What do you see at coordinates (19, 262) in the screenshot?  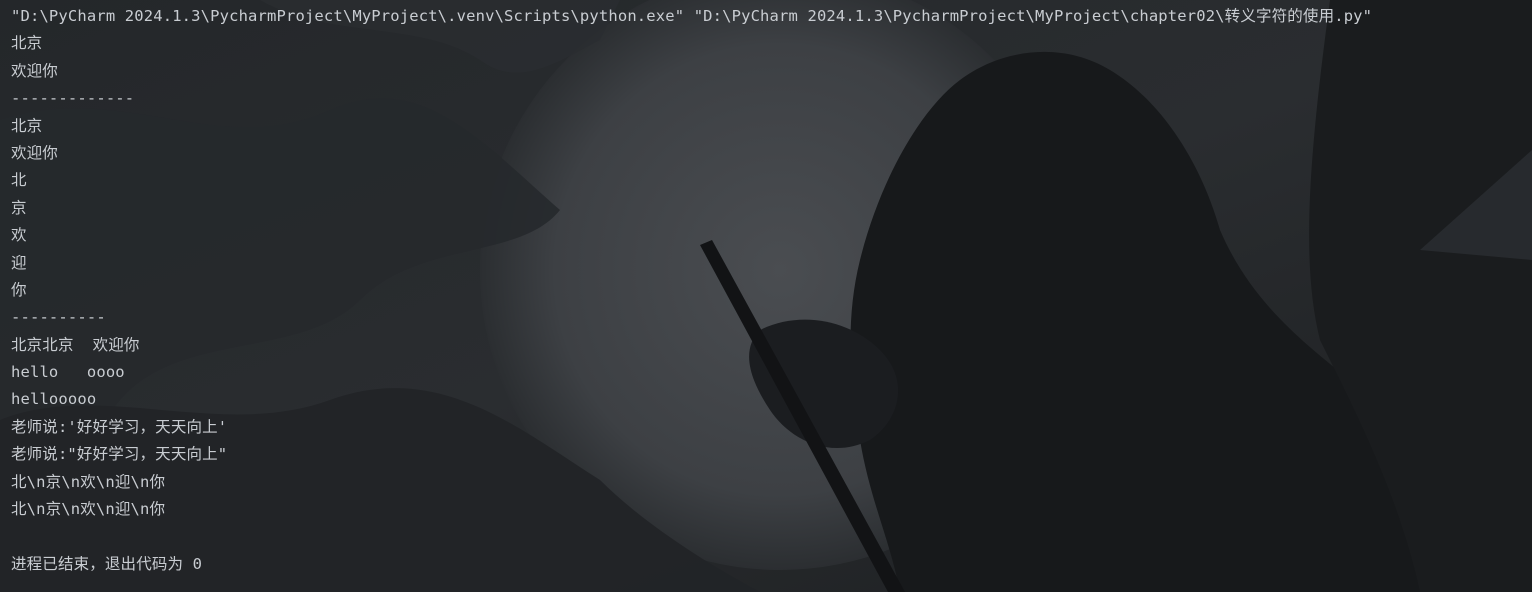 I see `output-line: 迎` at bounding box center [19, 262].